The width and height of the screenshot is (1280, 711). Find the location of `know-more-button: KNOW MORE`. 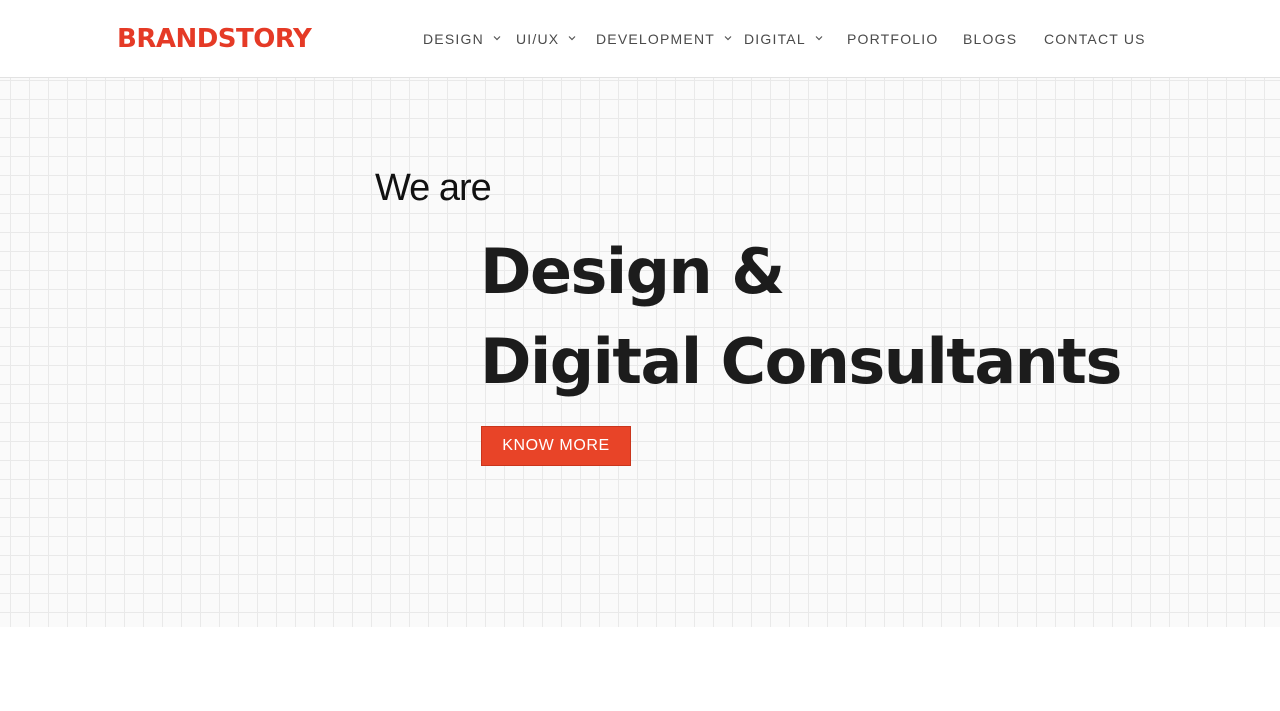

know-more-button: KNOW MORE is located at coordinates (556, 446).